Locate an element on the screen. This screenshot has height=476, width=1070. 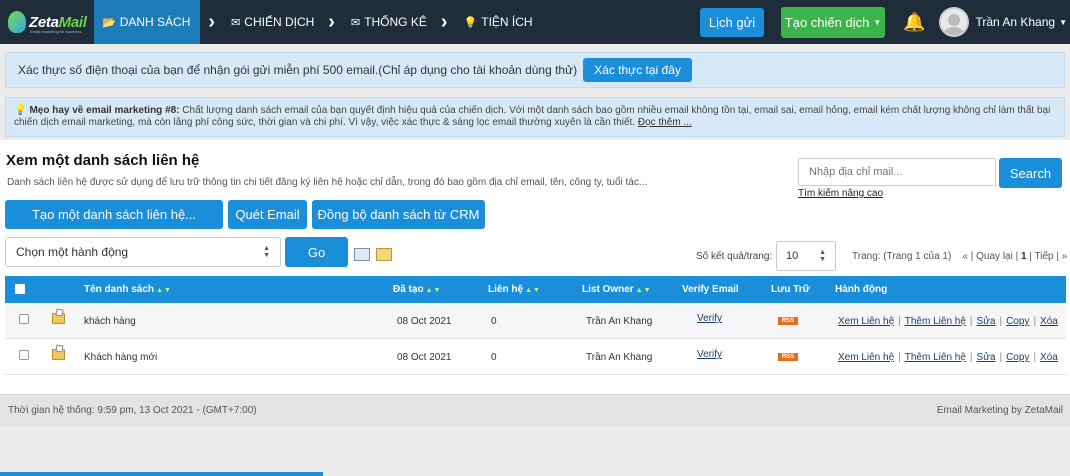
col-header-created: Đã tạo ▲▼ is located at coordinates (417, 289).